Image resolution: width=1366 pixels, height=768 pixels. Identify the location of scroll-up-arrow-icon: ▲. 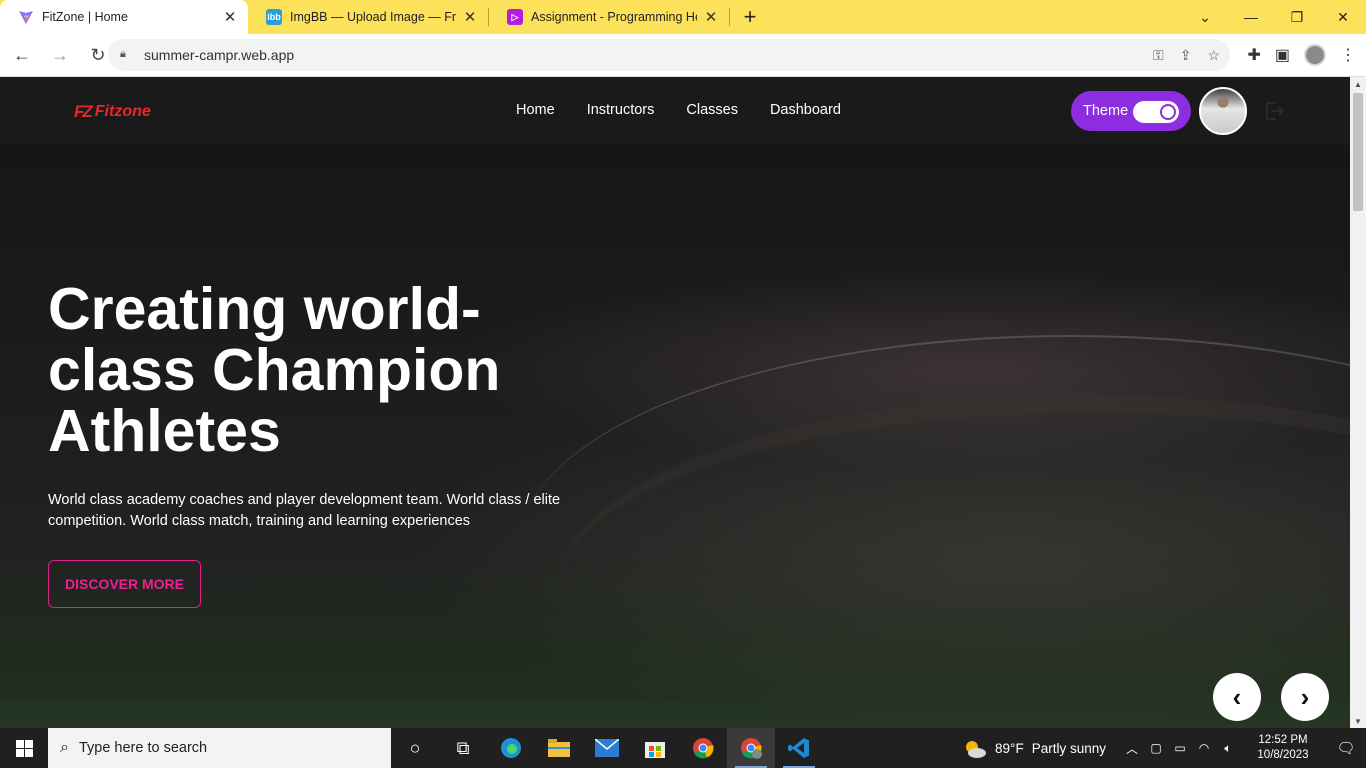
(1358, 84).